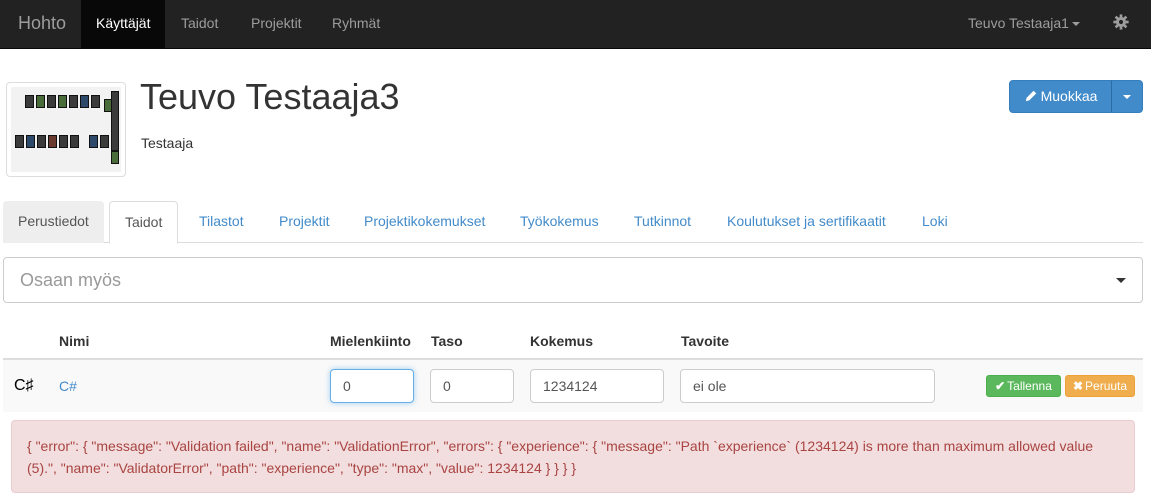  Describe the element at coordinates (573, 280) in the screenshot. I see `skill-select: Osaan myös` at that location.